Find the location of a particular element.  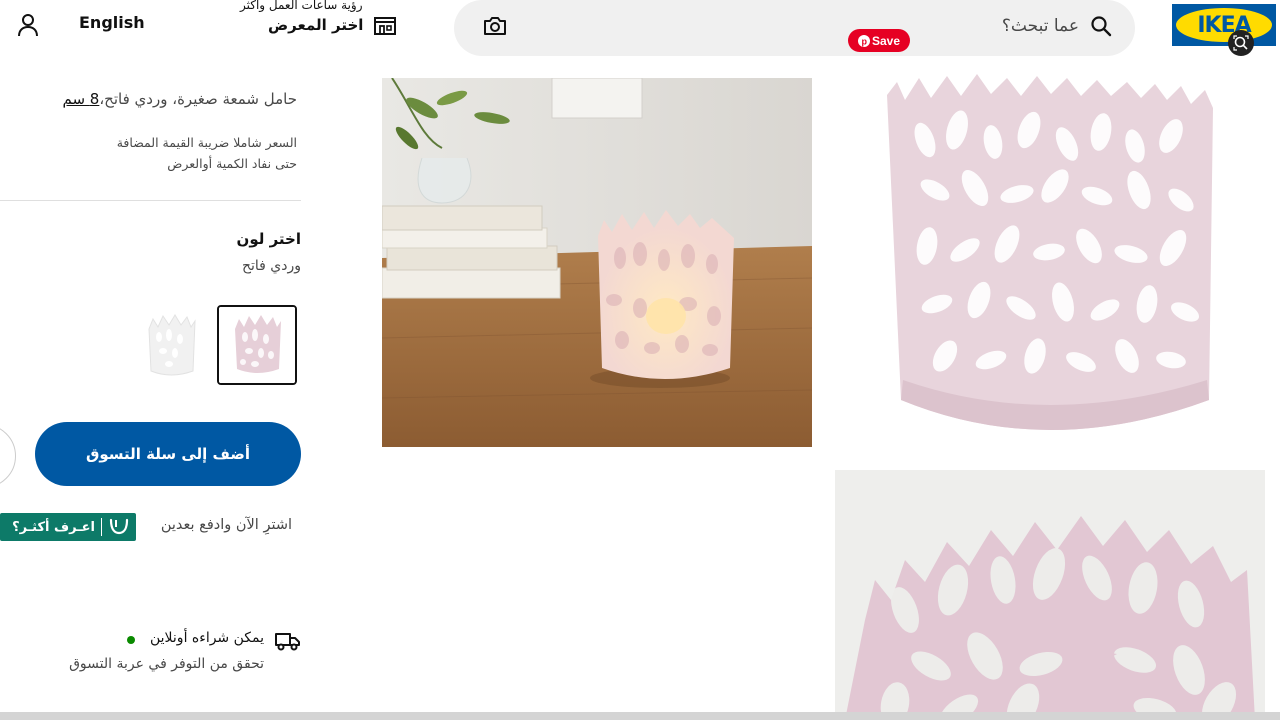

search-bar is located at coordinates (794, 28).